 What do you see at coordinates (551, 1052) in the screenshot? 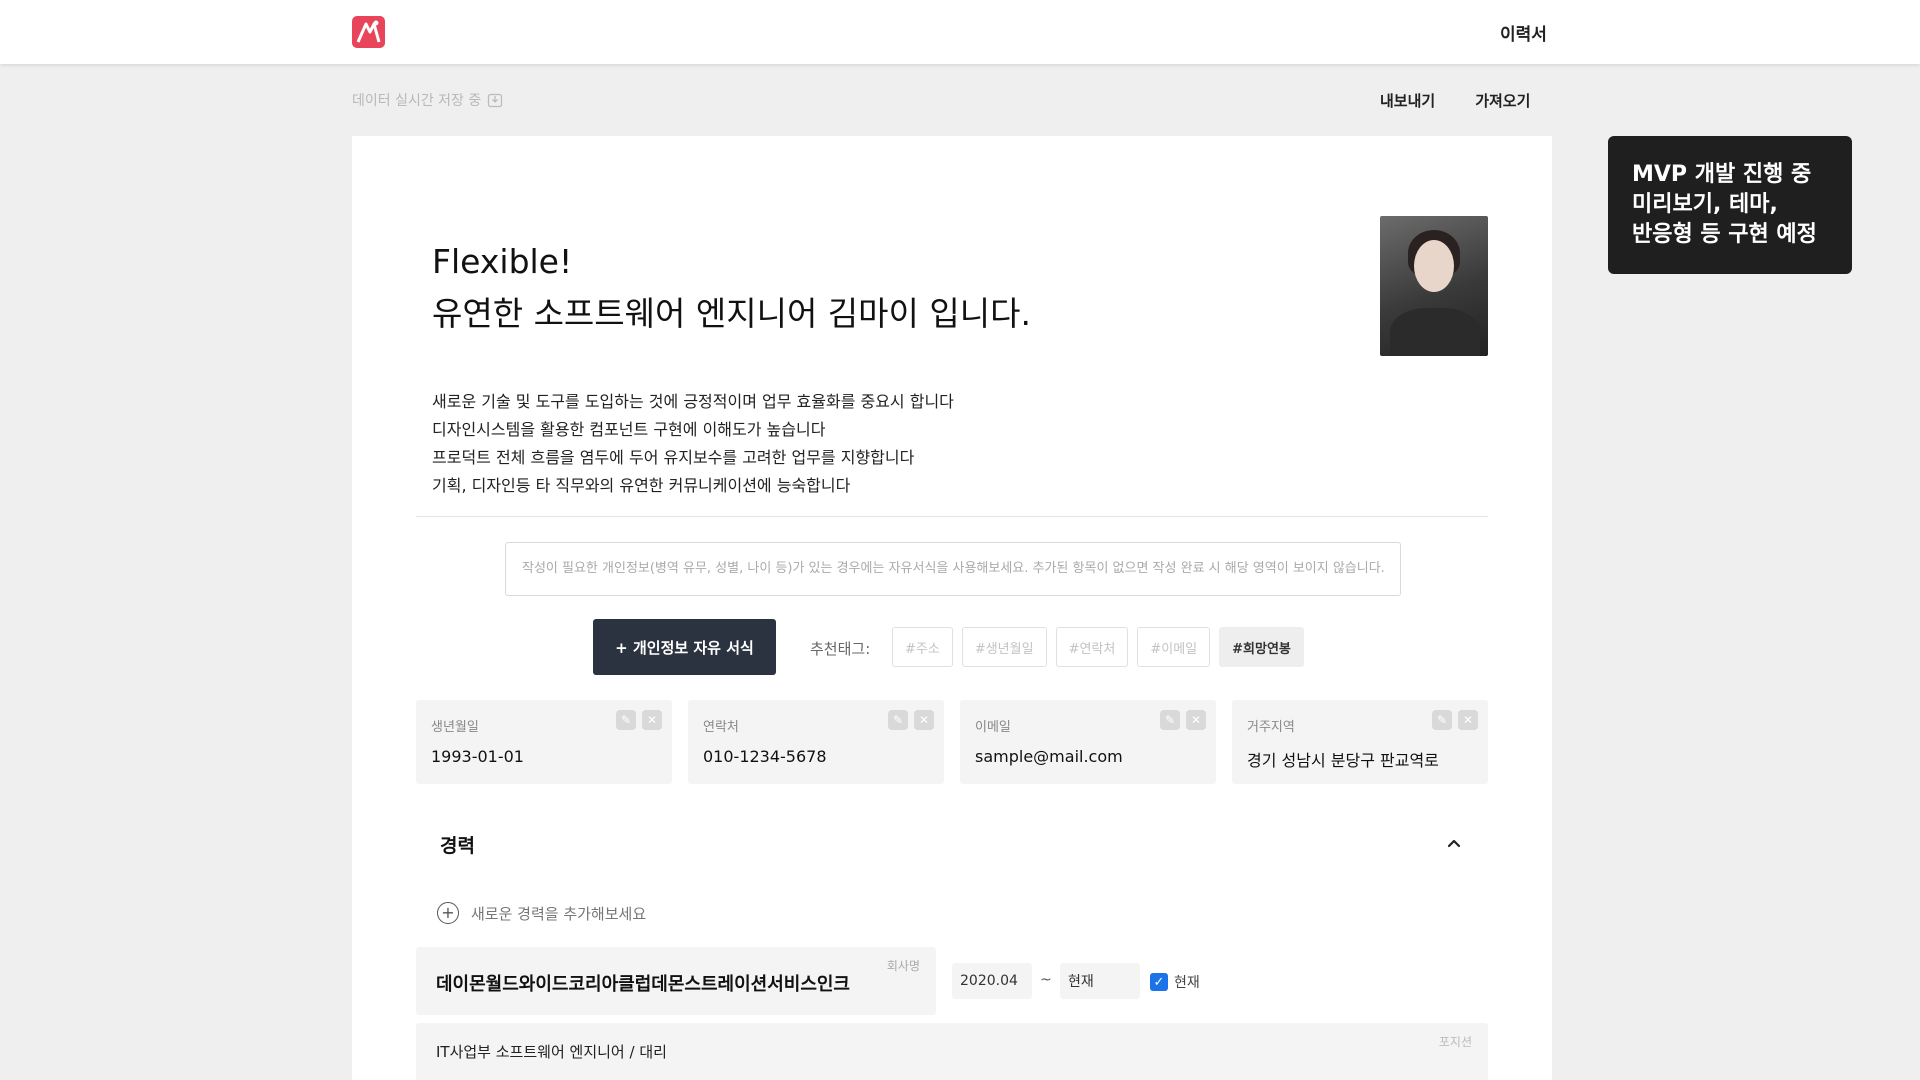
I see `position-value: IT사업부 소프트웨어 엔지니어 / 대리` at bounding box center [551, 1052].